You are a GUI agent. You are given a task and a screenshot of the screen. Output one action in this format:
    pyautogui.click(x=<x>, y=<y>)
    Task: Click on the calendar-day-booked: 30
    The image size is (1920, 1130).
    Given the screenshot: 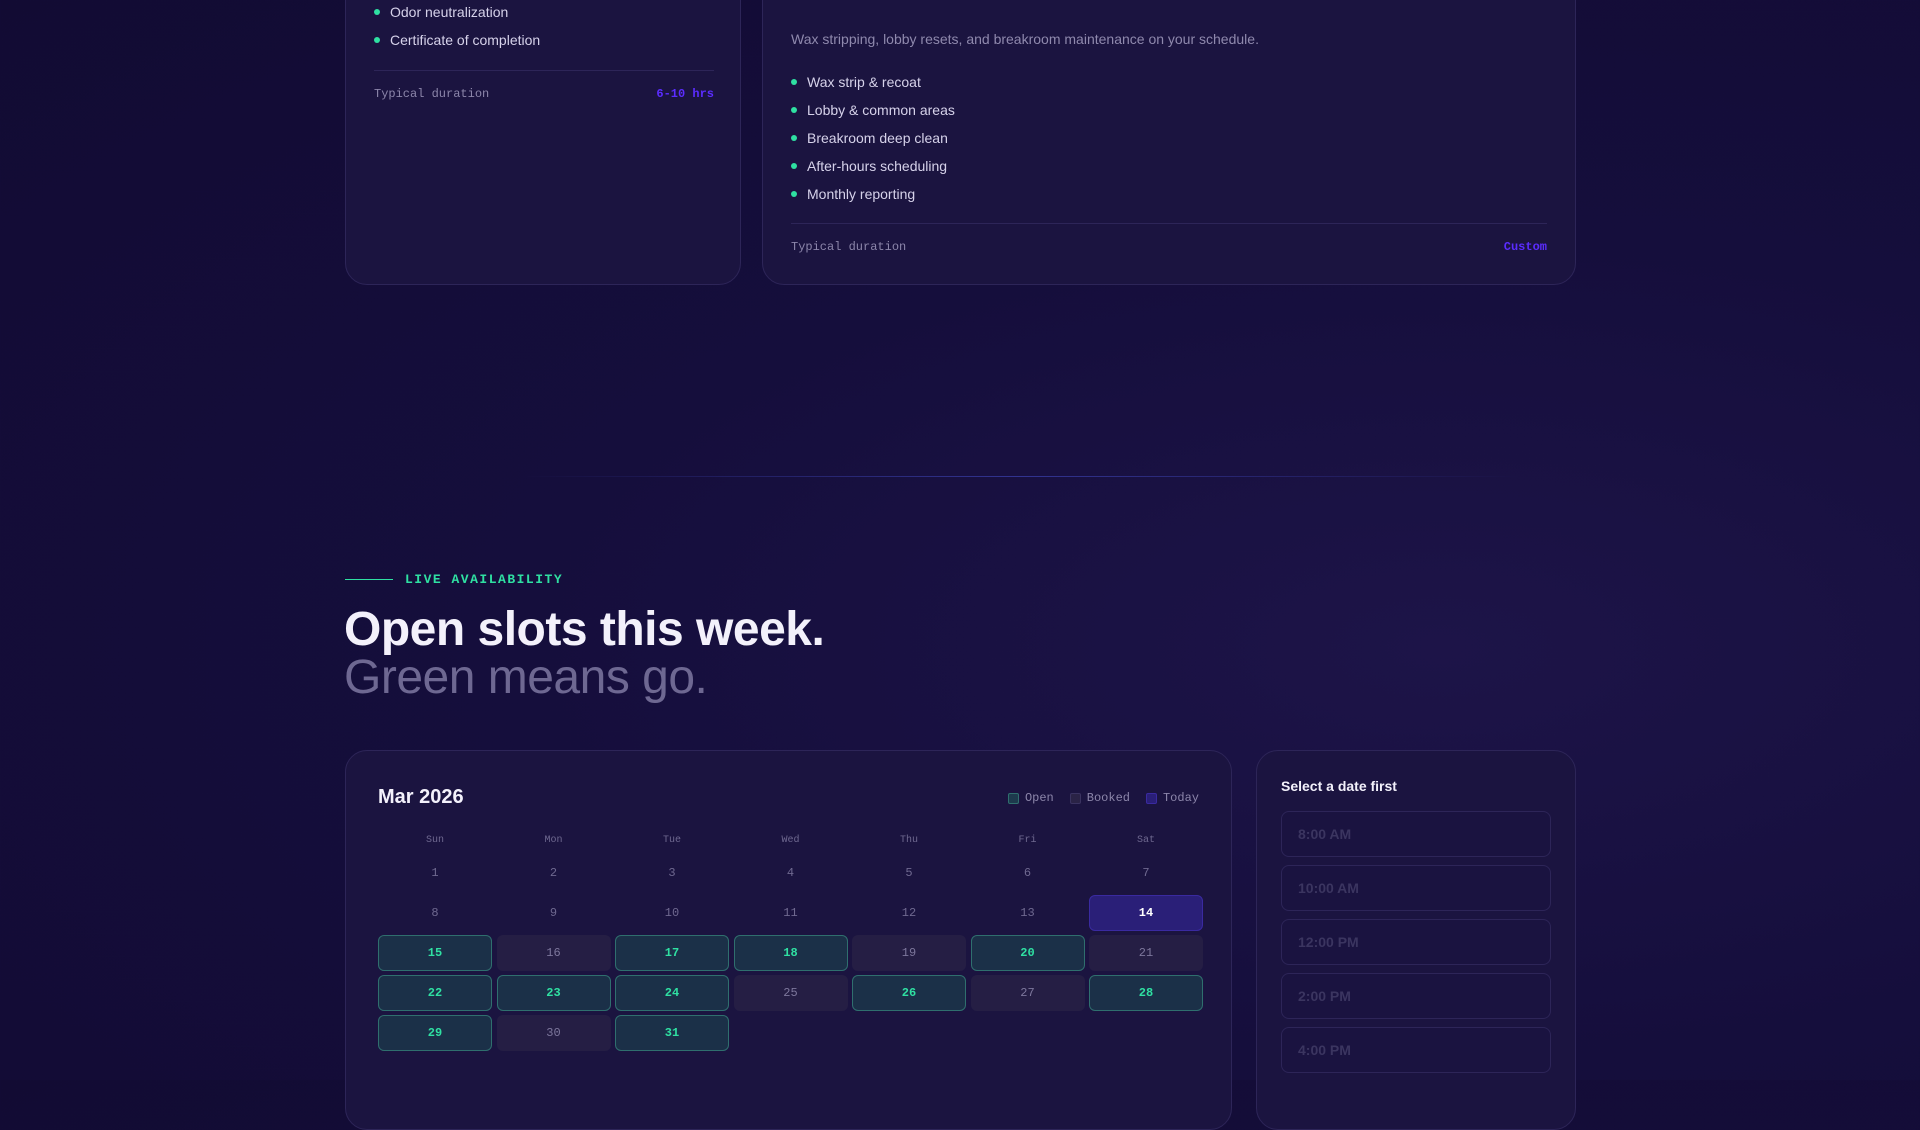 What is the action you would take?
    pyautogui.click(x=553, y=1033)
    